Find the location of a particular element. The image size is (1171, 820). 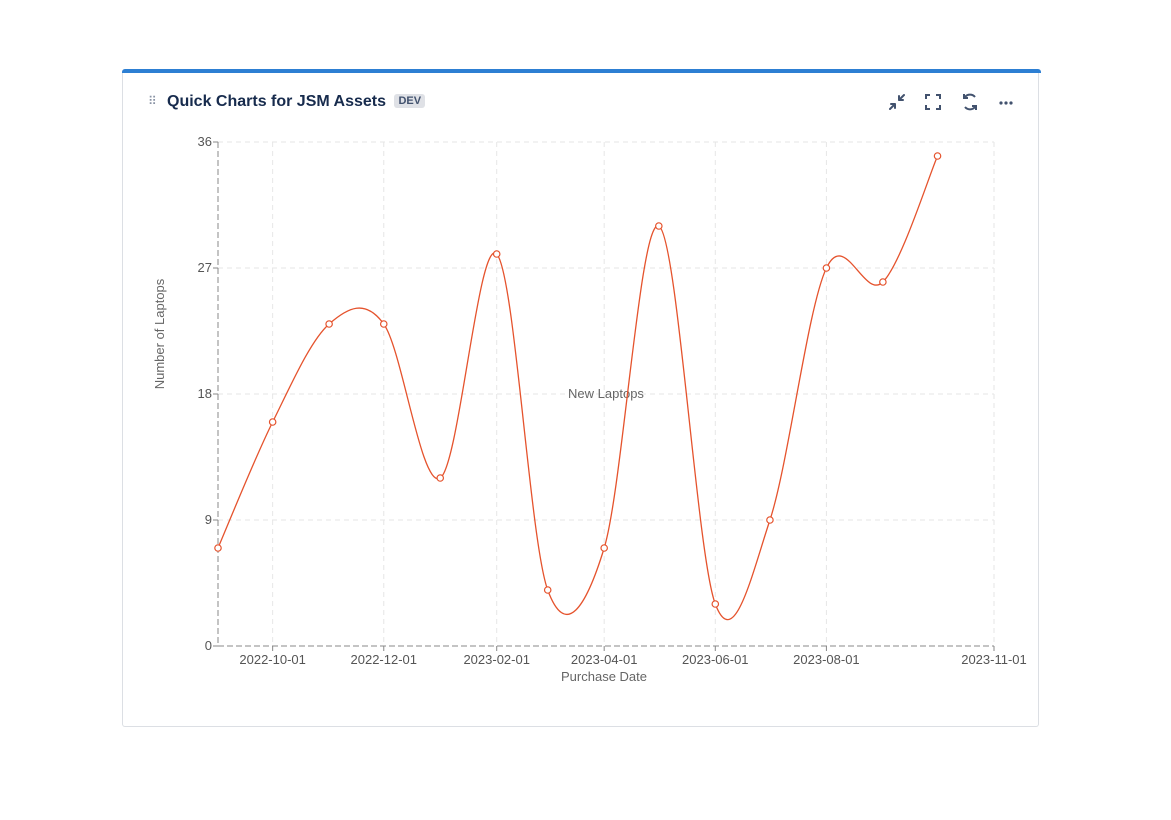

x-tick-label: 2022-12-01 is located at coordinates (384, 659).